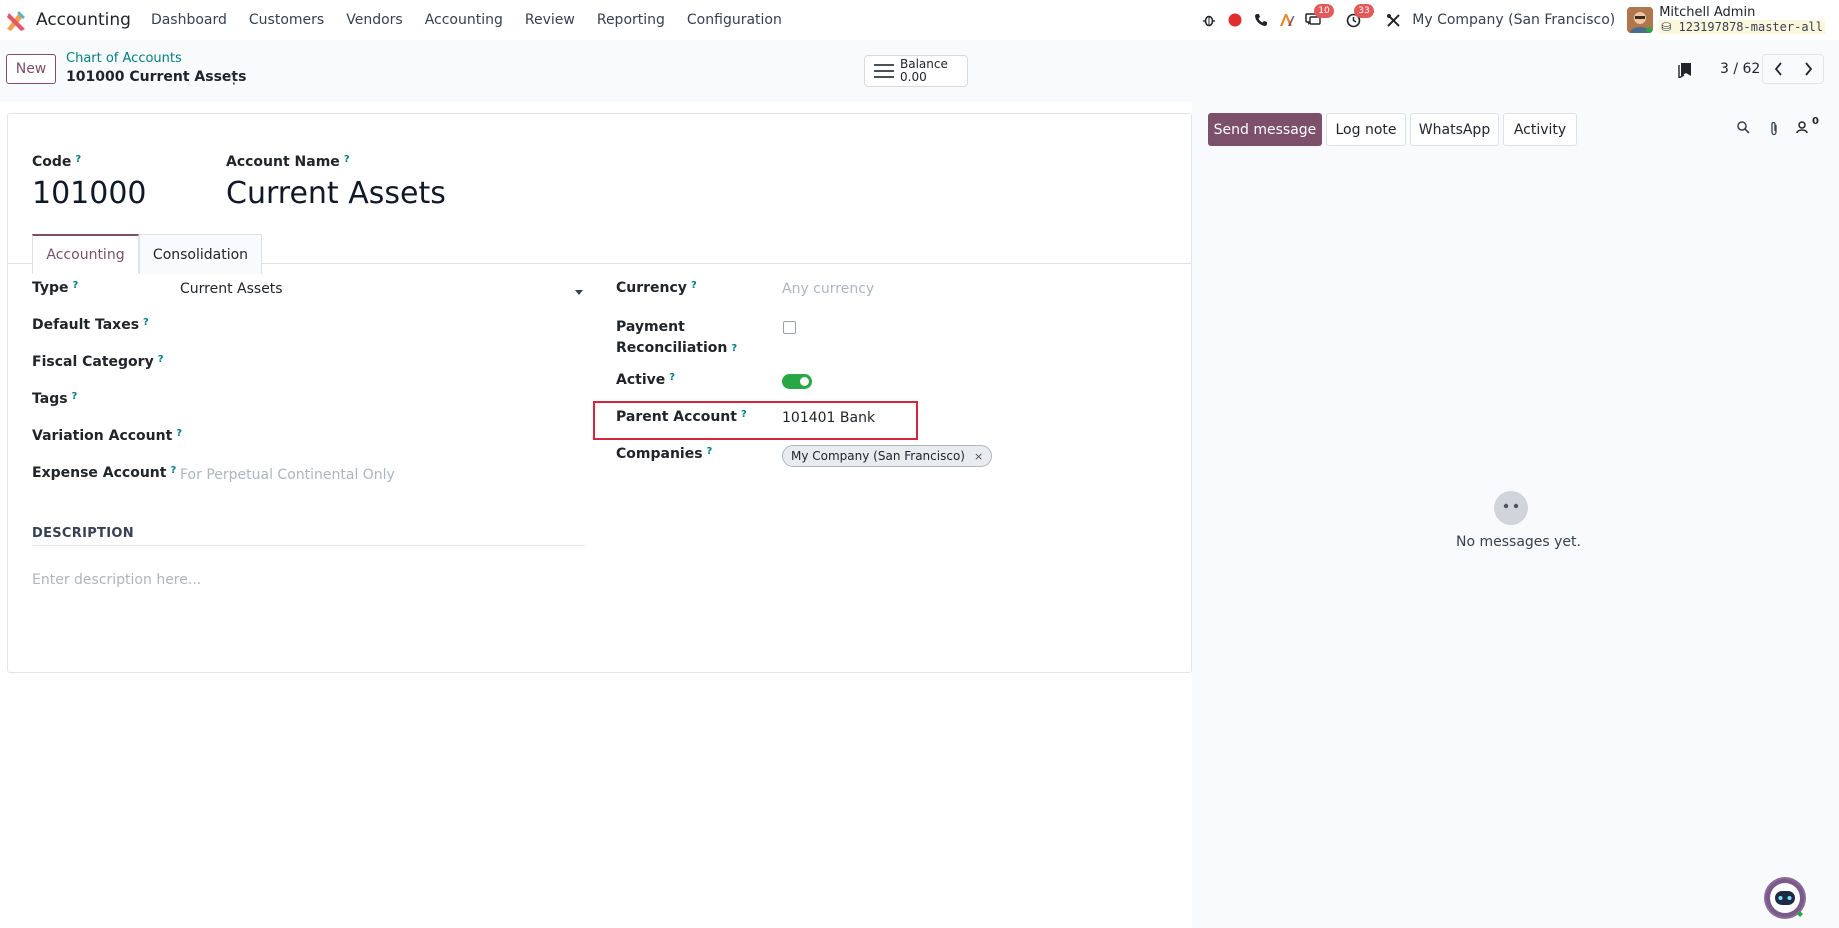  Describe the element at coordinates (464, 20) in the screenshot. I see `menu-accounting: Accounting` at that location.